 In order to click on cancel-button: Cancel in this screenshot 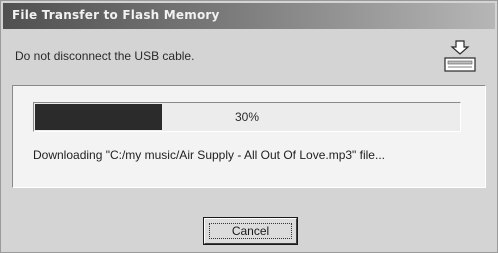, I will do `click(250, 231)`.